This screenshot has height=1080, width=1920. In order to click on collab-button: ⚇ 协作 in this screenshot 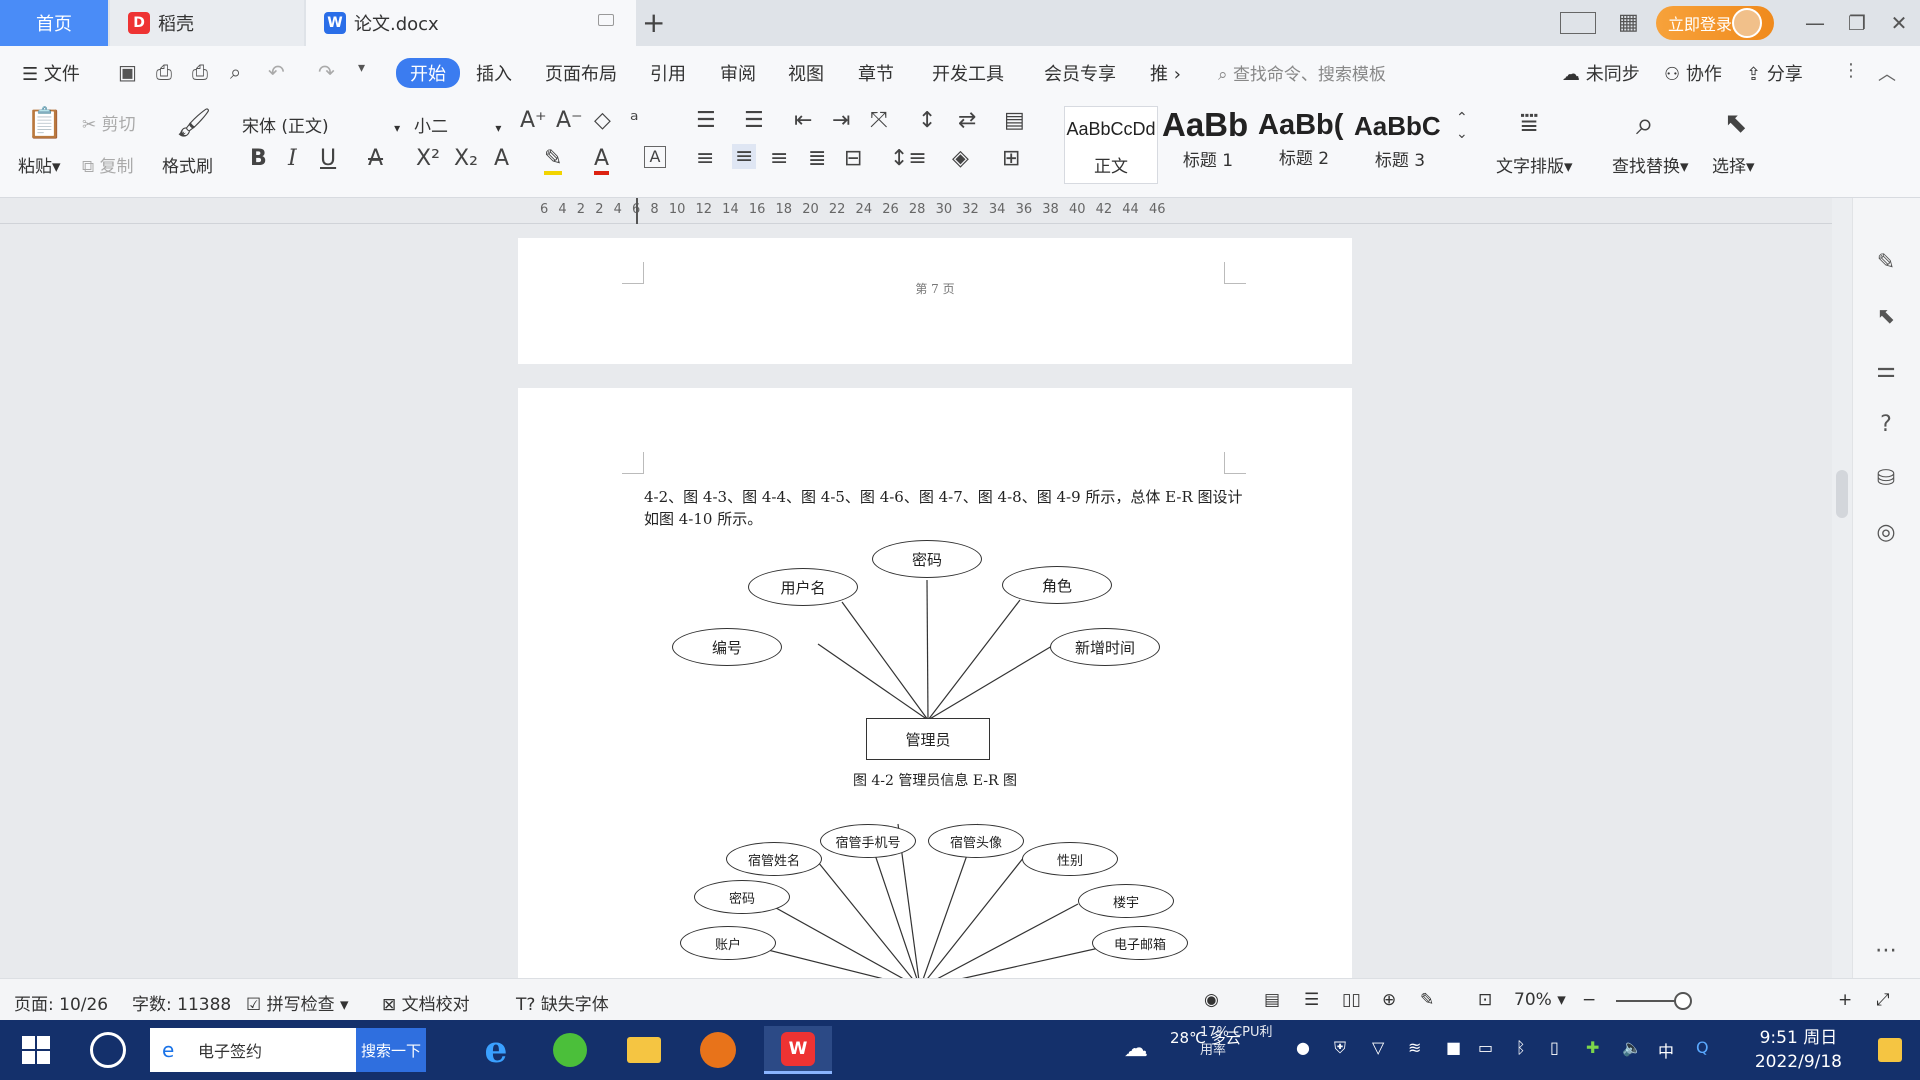, I will do `click(1693, 73)`.